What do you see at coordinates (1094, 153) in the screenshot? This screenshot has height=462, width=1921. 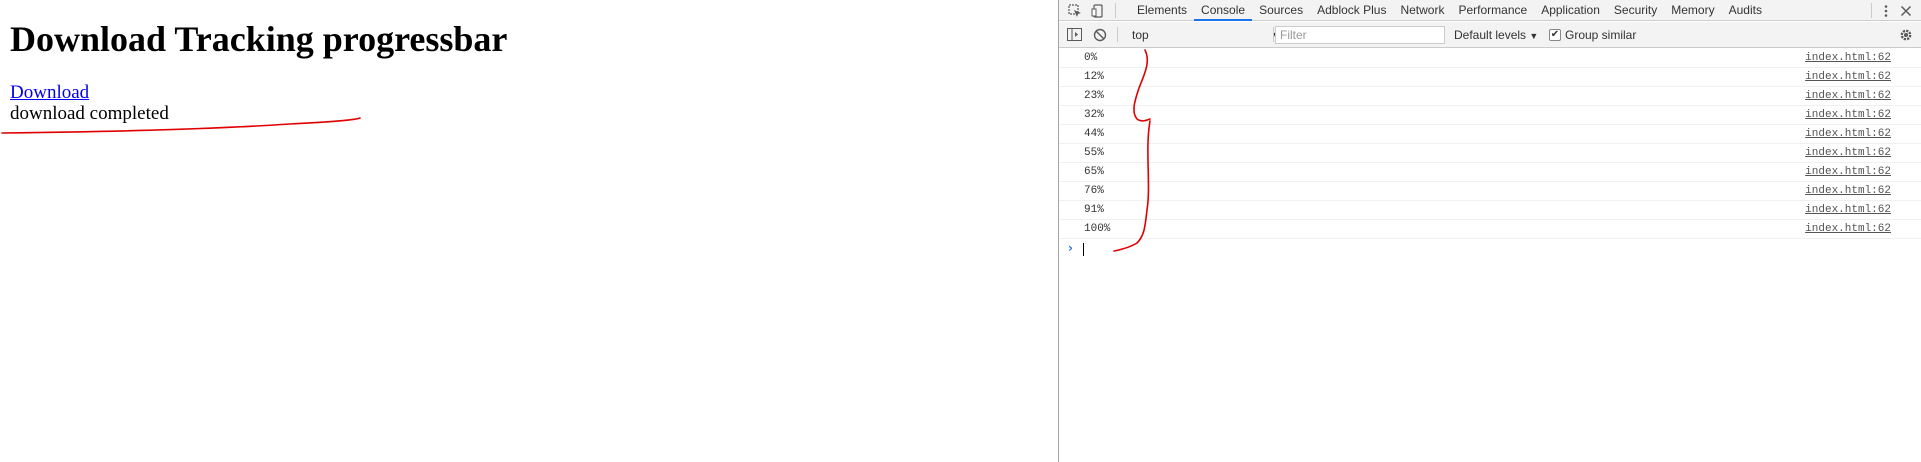 I see `console-message: 55%` at bounding box center [1094, 153].